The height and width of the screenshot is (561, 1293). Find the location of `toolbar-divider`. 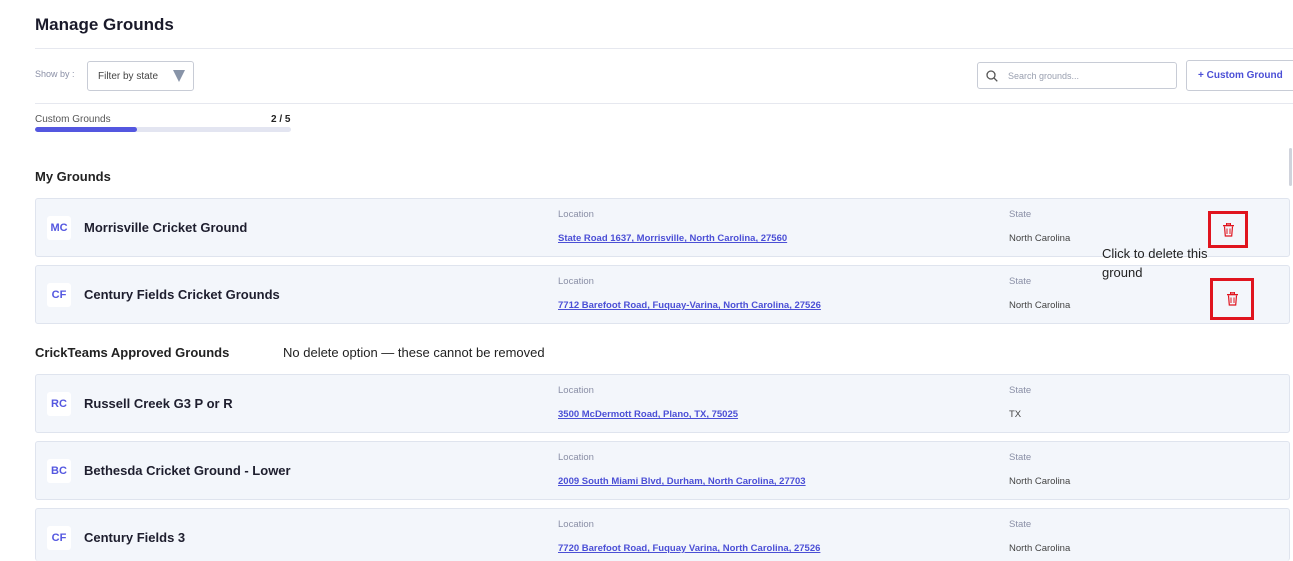

toolbar-divider is located at coordinates (664, 103).